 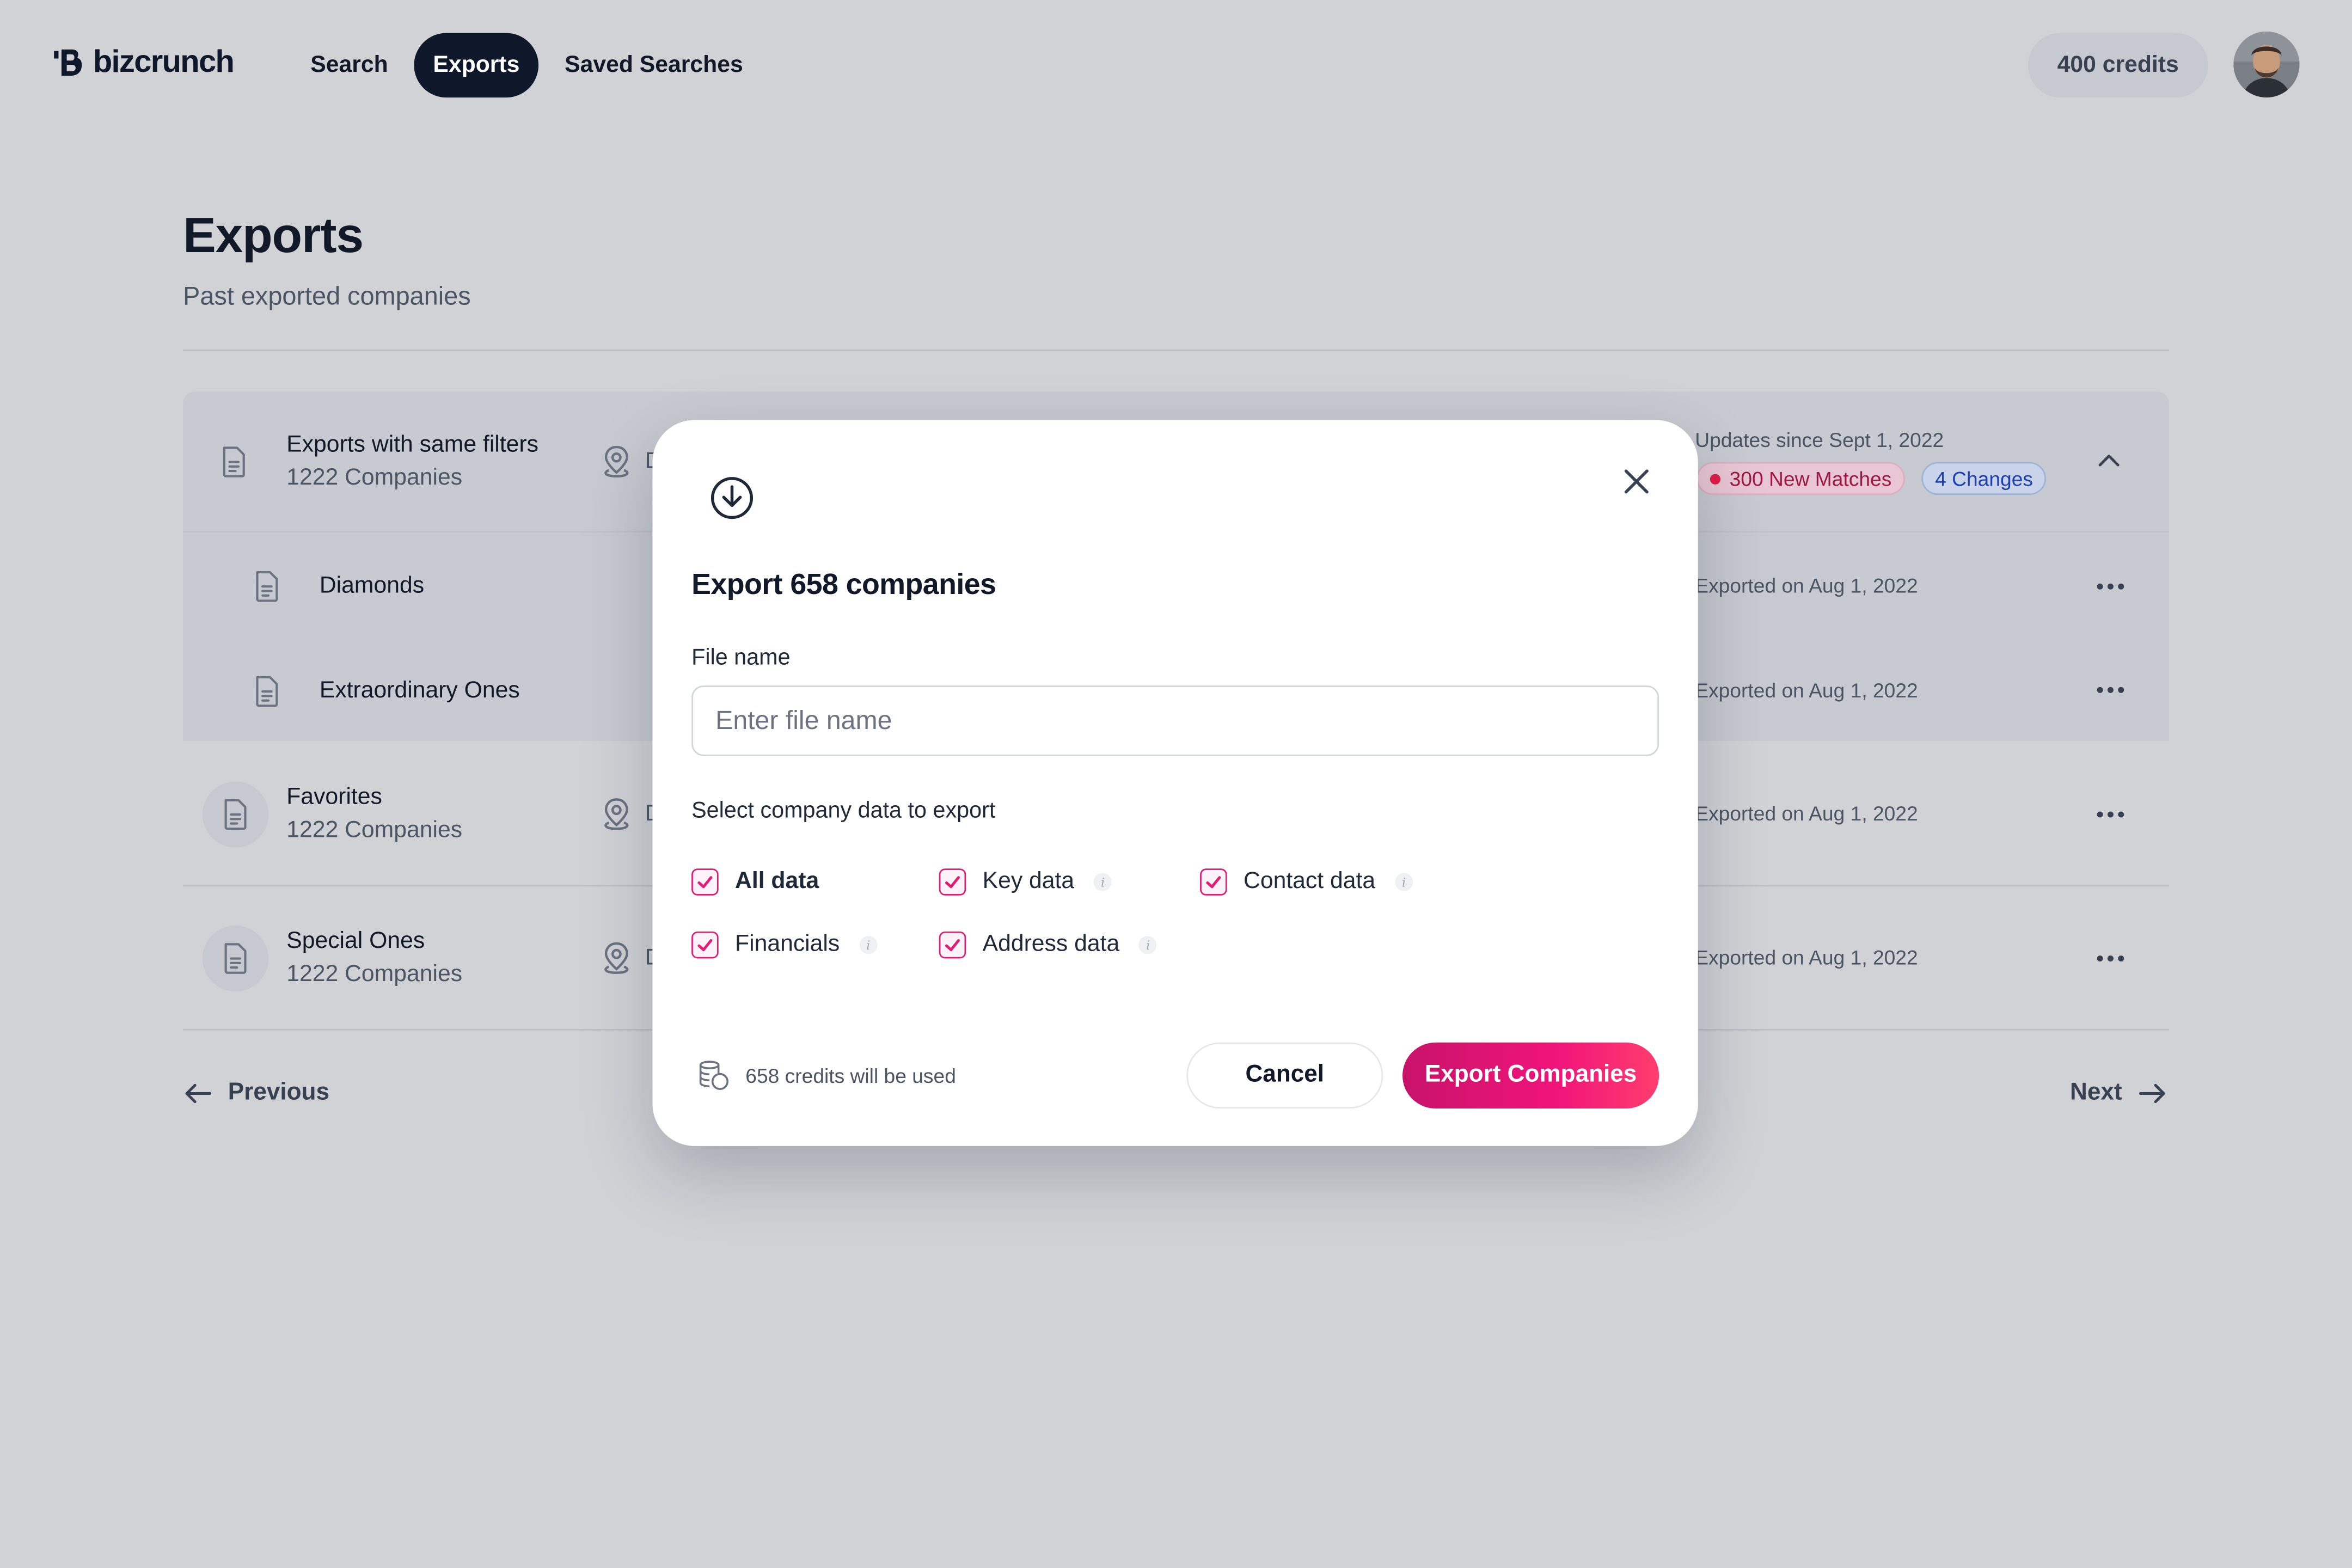 What do you see at coordinates (420, 691) in the screenshot?
I see `child-row-title: Extraordinary Ones` at bounding box center [420, 691].